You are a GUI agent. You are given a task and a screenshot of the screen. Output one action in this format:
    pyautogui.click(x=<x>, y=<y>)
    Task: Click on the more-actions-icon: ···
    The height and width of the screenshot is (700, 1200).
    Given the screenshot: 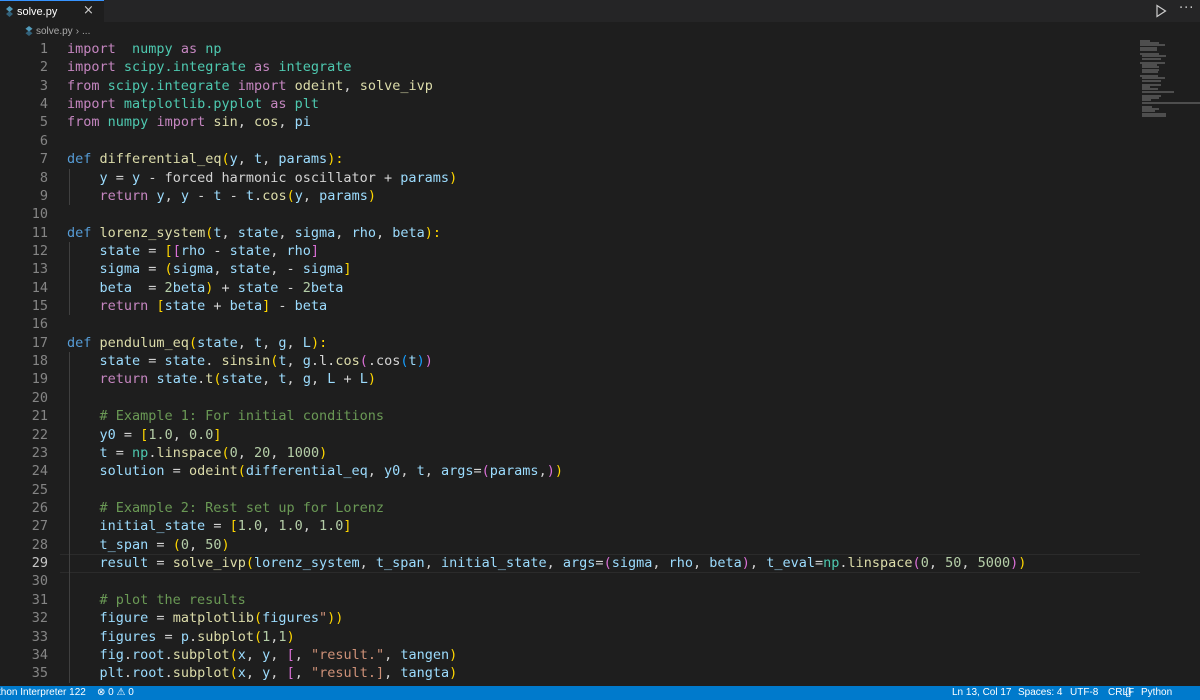 What is the action you would take?
    pyautogui.click(x=1186, y=8)
    